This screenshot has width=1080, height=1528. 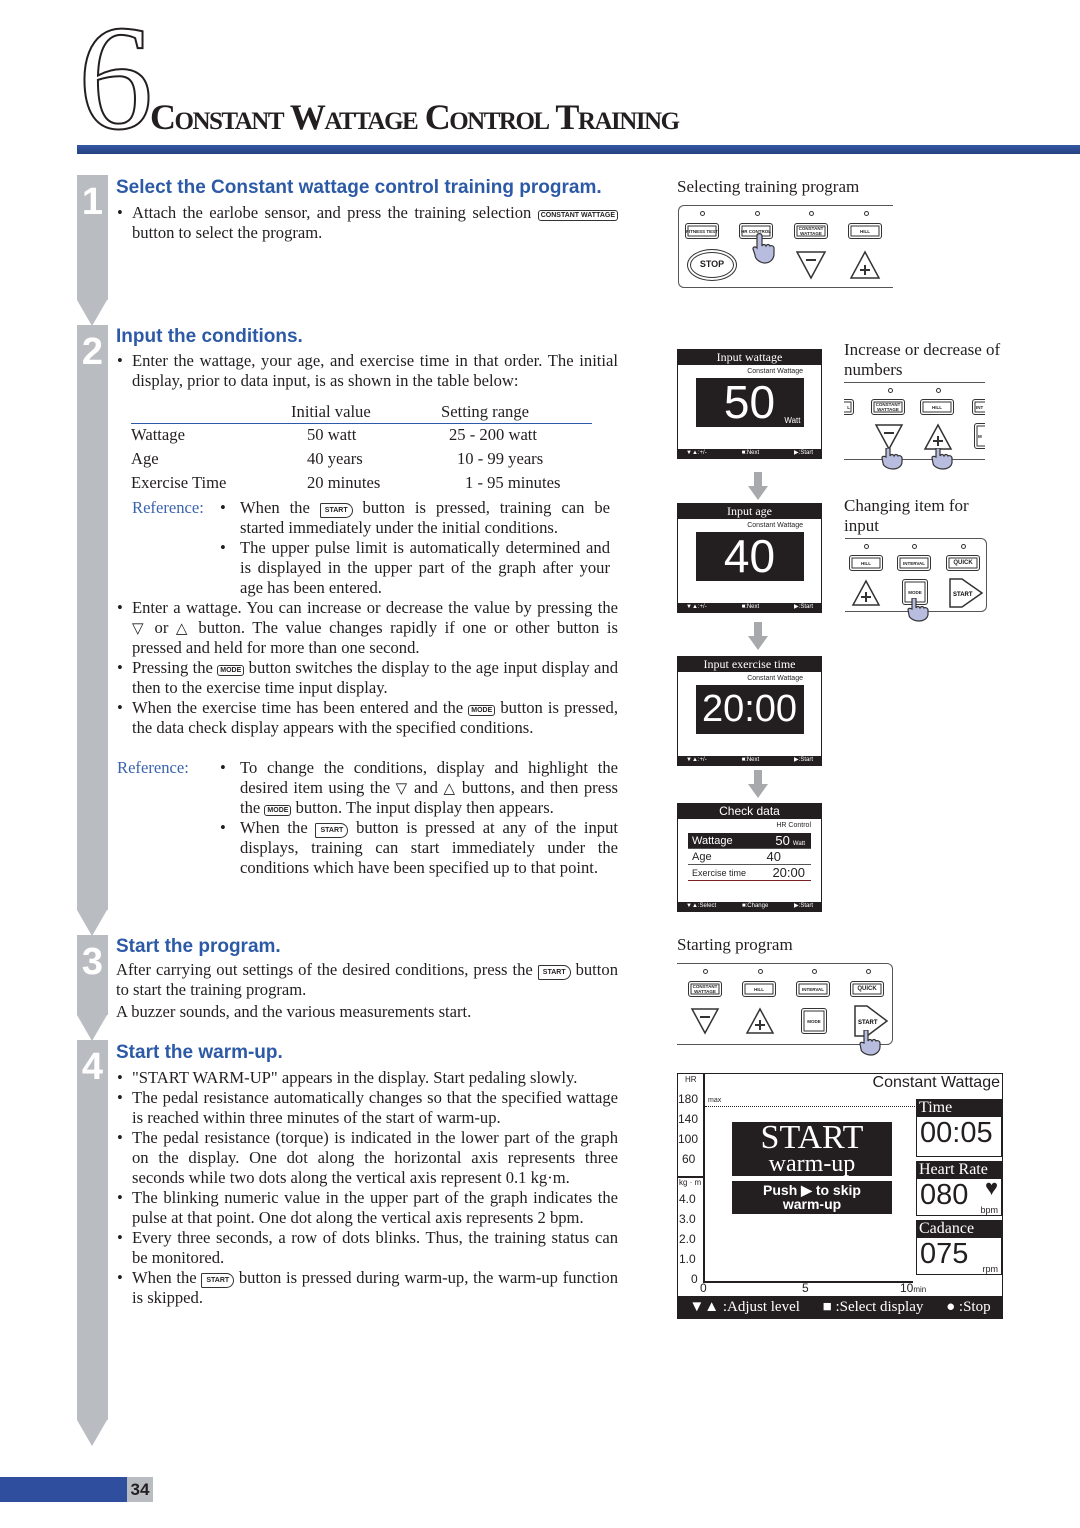 I want to click on screen-value-box: 50 Watt, so click(x=749, y=402).